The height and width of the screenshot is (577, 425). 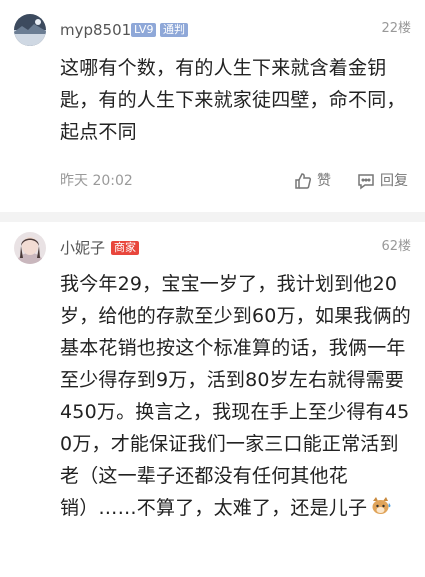 I want to click on username: 小妮子, so click(x=82, y=248).